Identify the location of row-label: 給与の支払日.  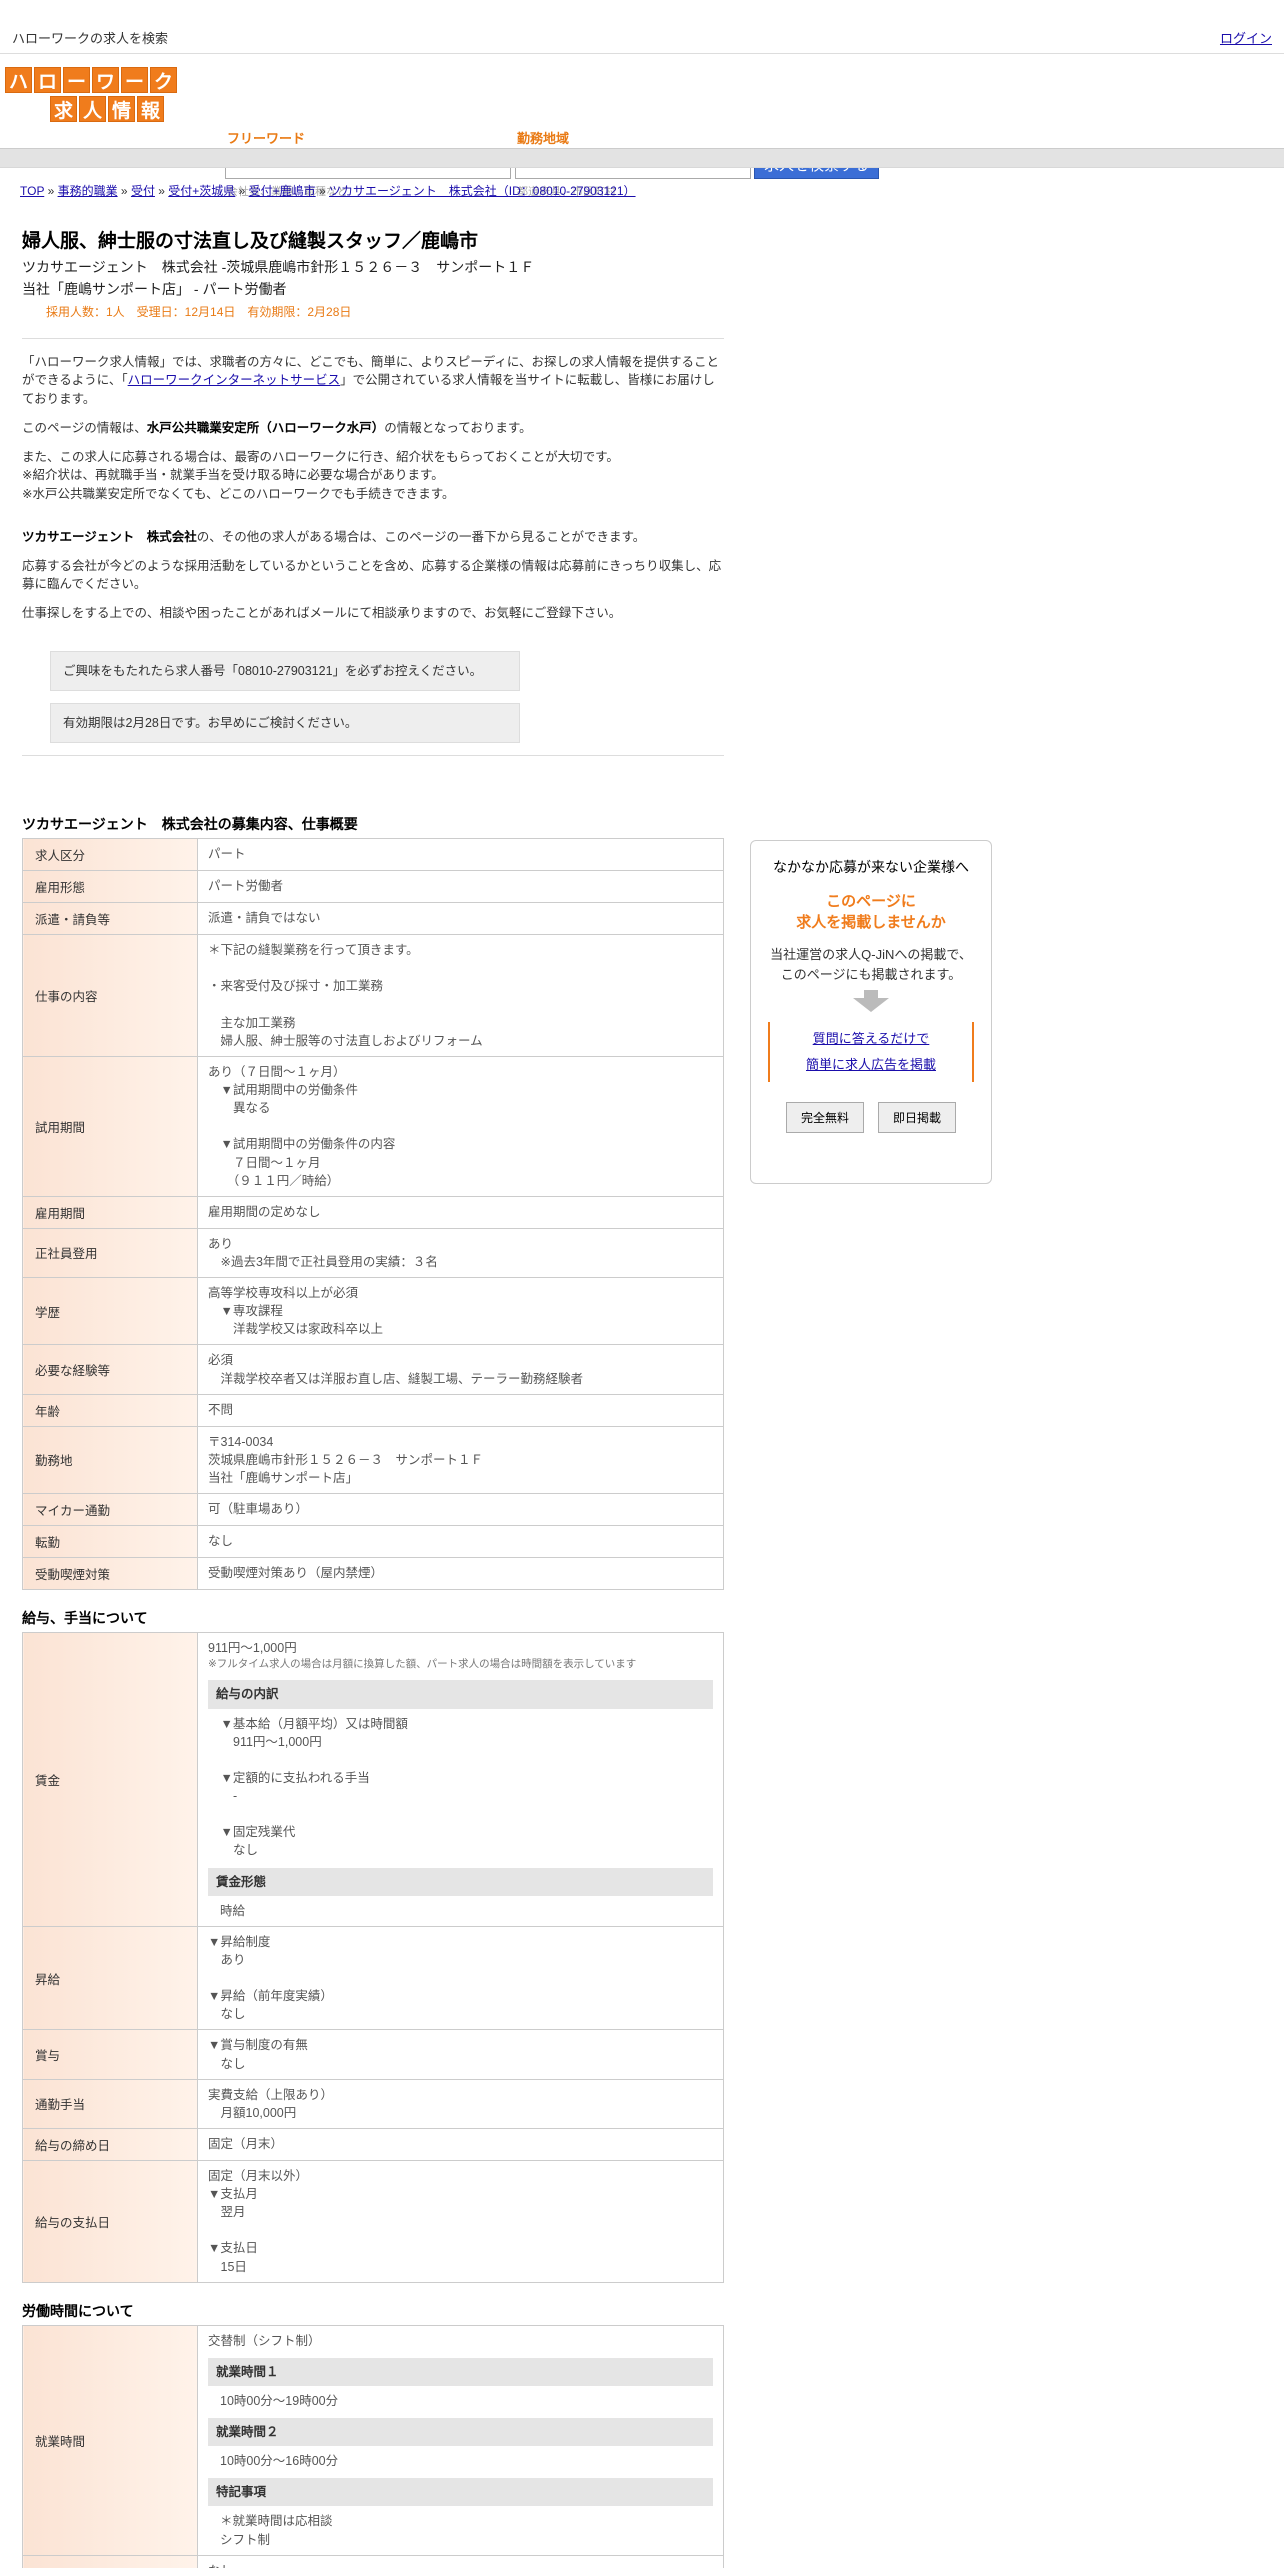
(110, 2221).